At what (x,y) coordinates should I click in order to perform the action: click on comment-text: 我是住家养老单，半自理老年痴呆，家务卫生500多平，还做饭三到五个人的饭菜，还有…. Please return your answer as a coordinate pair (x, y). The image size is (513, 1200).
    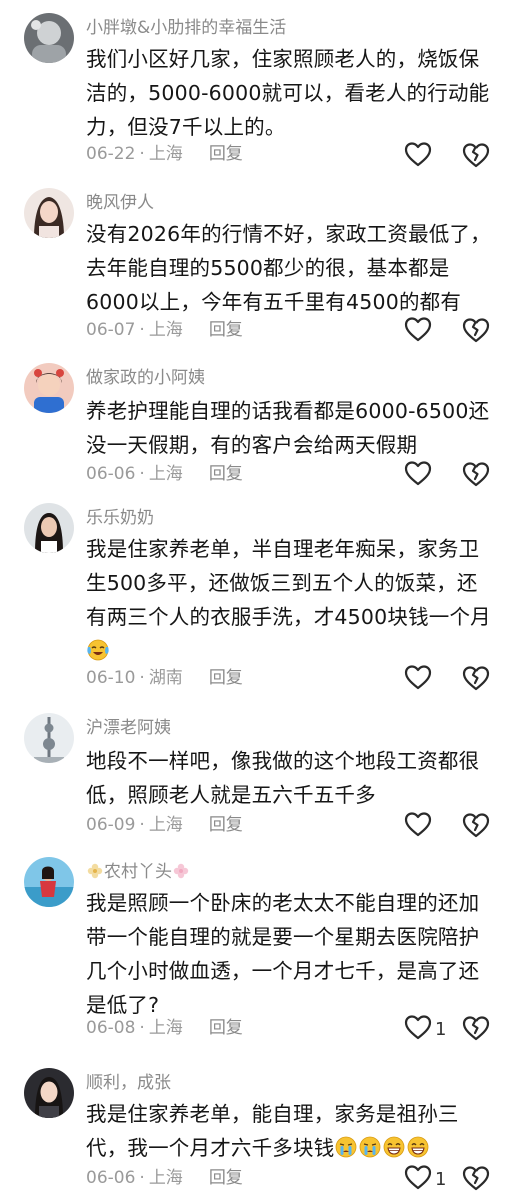
    Looking at the image, I should click on (291, 600).